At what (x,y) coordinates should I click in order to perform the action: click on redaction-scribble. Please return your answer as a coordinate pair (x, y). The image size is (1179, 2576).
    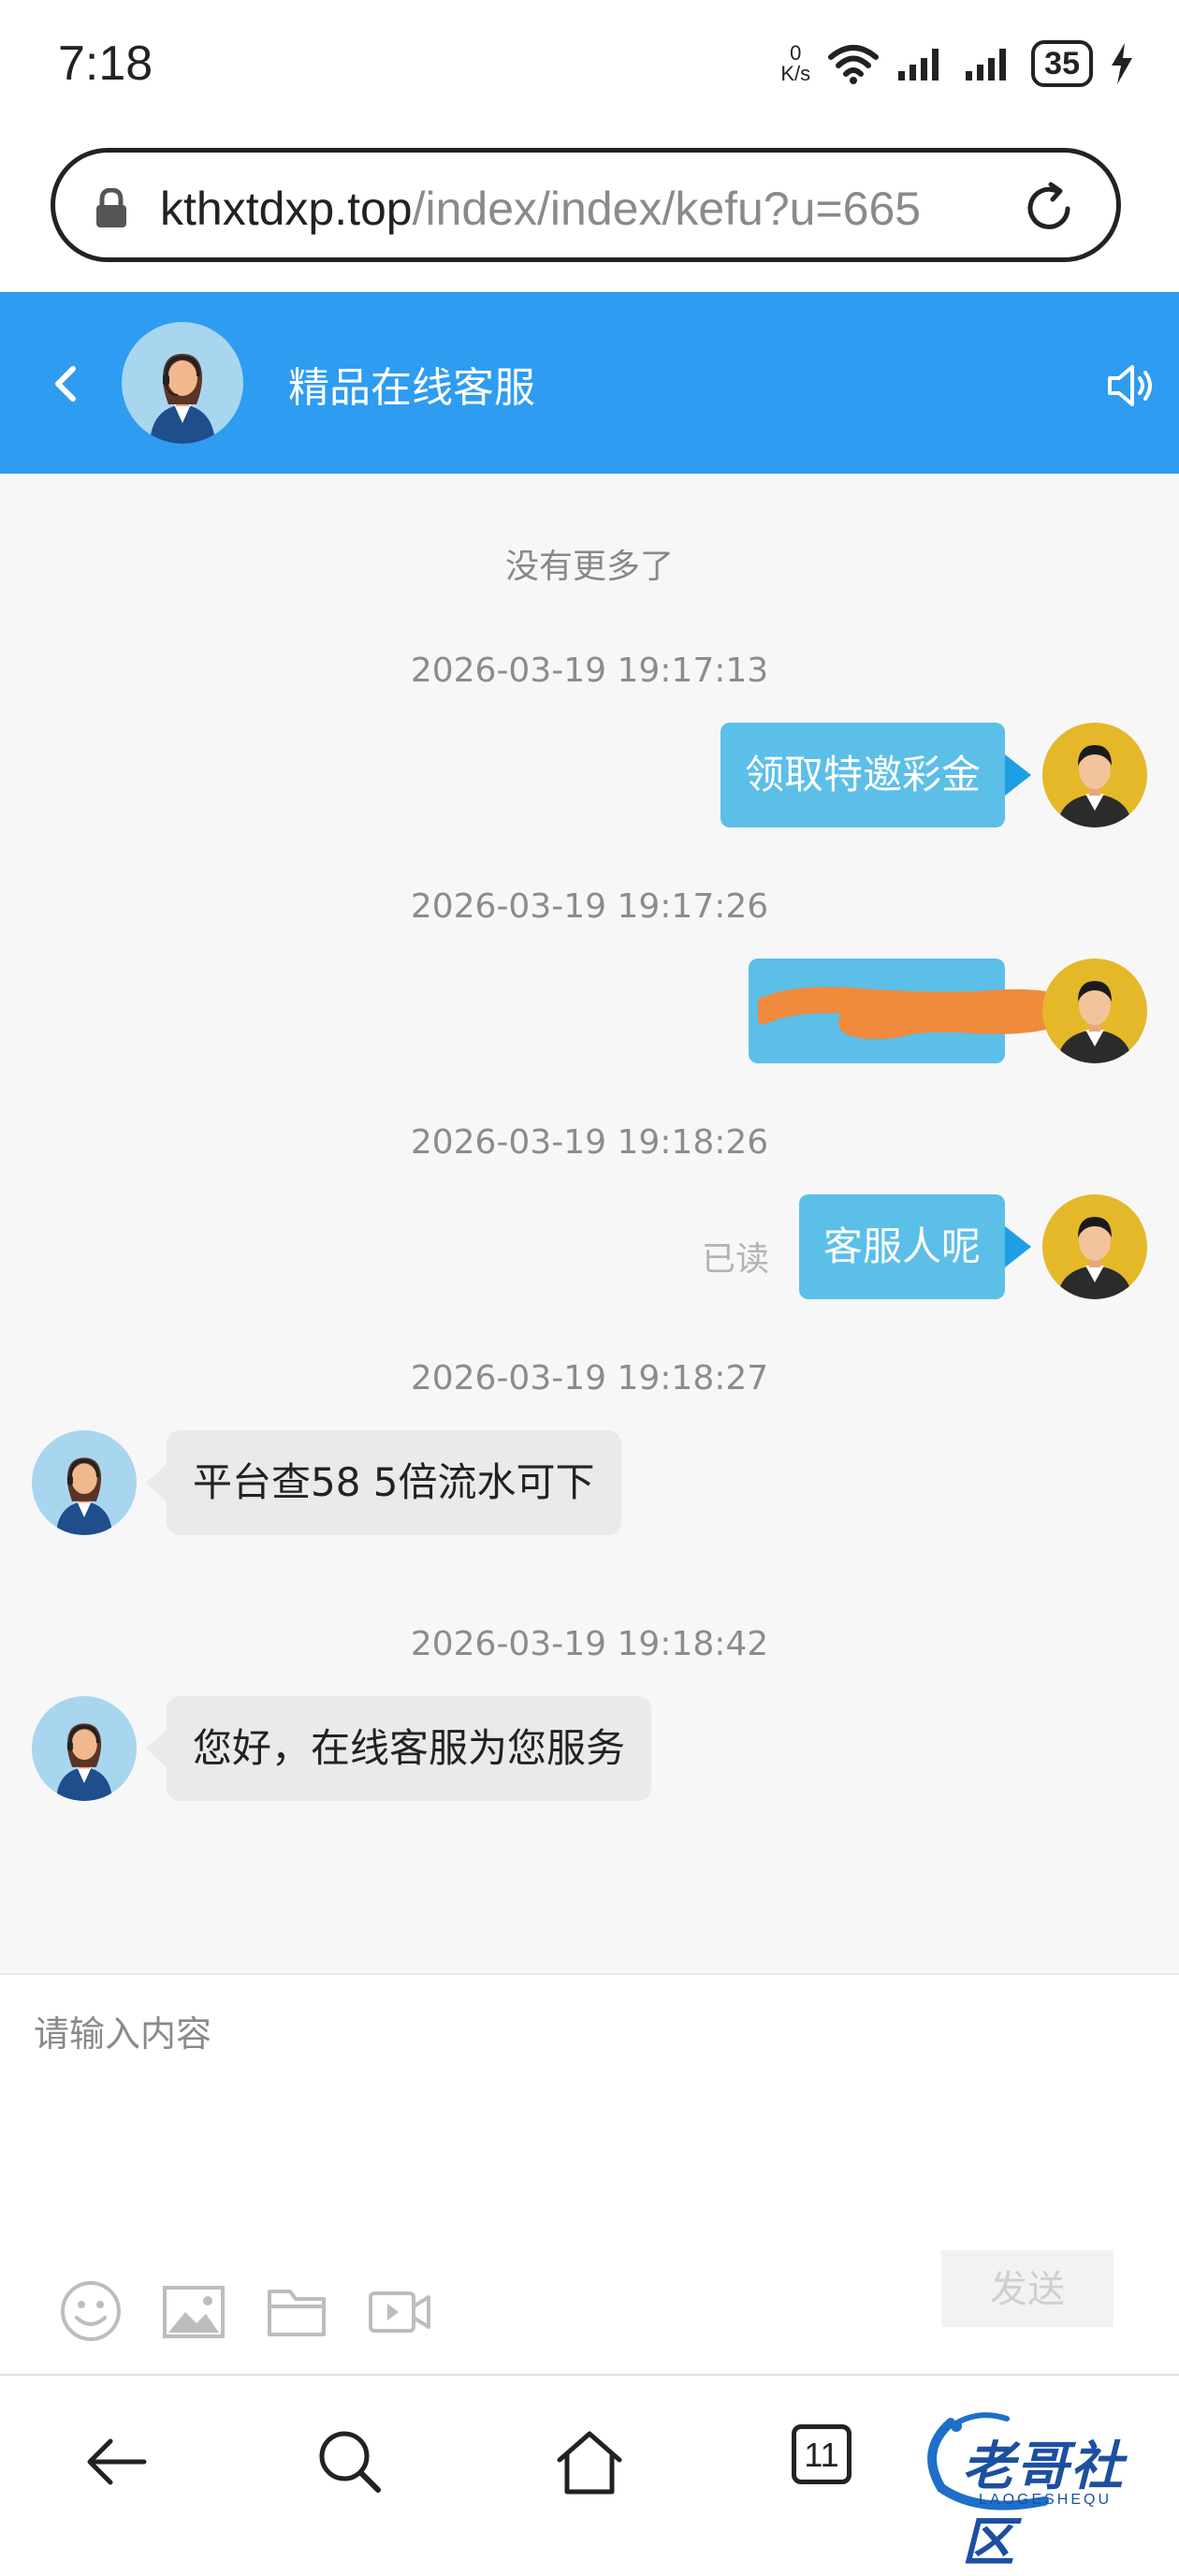
    Looking at the image, I should click on (912, 1013).